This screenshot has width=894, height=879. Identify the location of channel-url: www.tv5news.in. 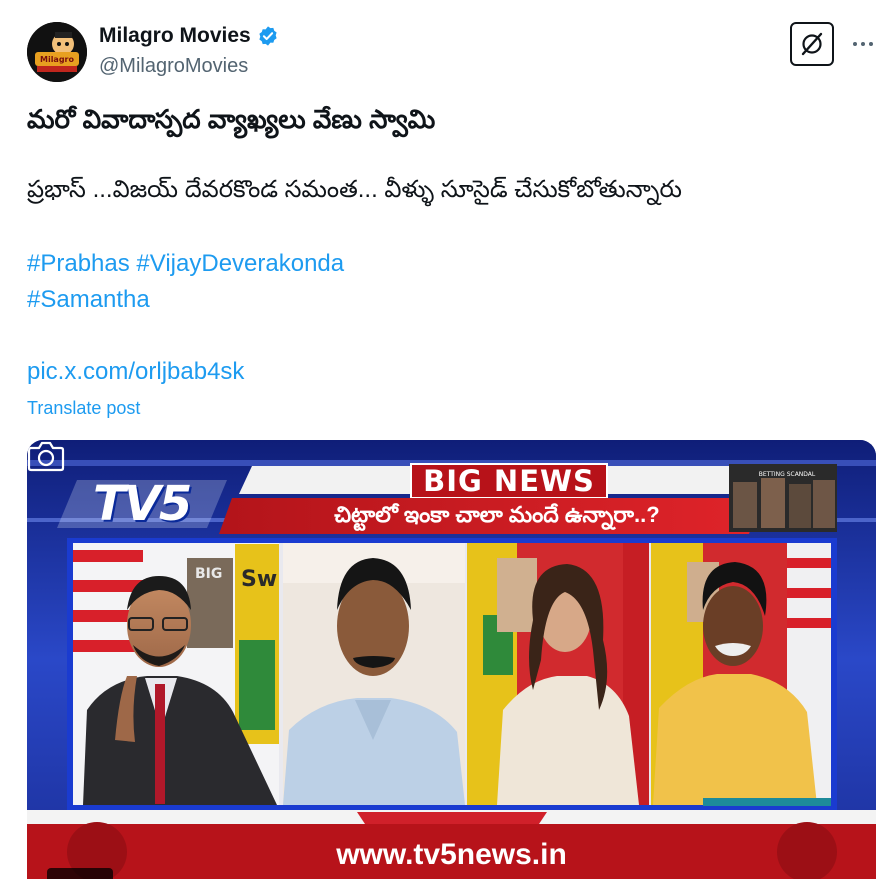
(451, 854).